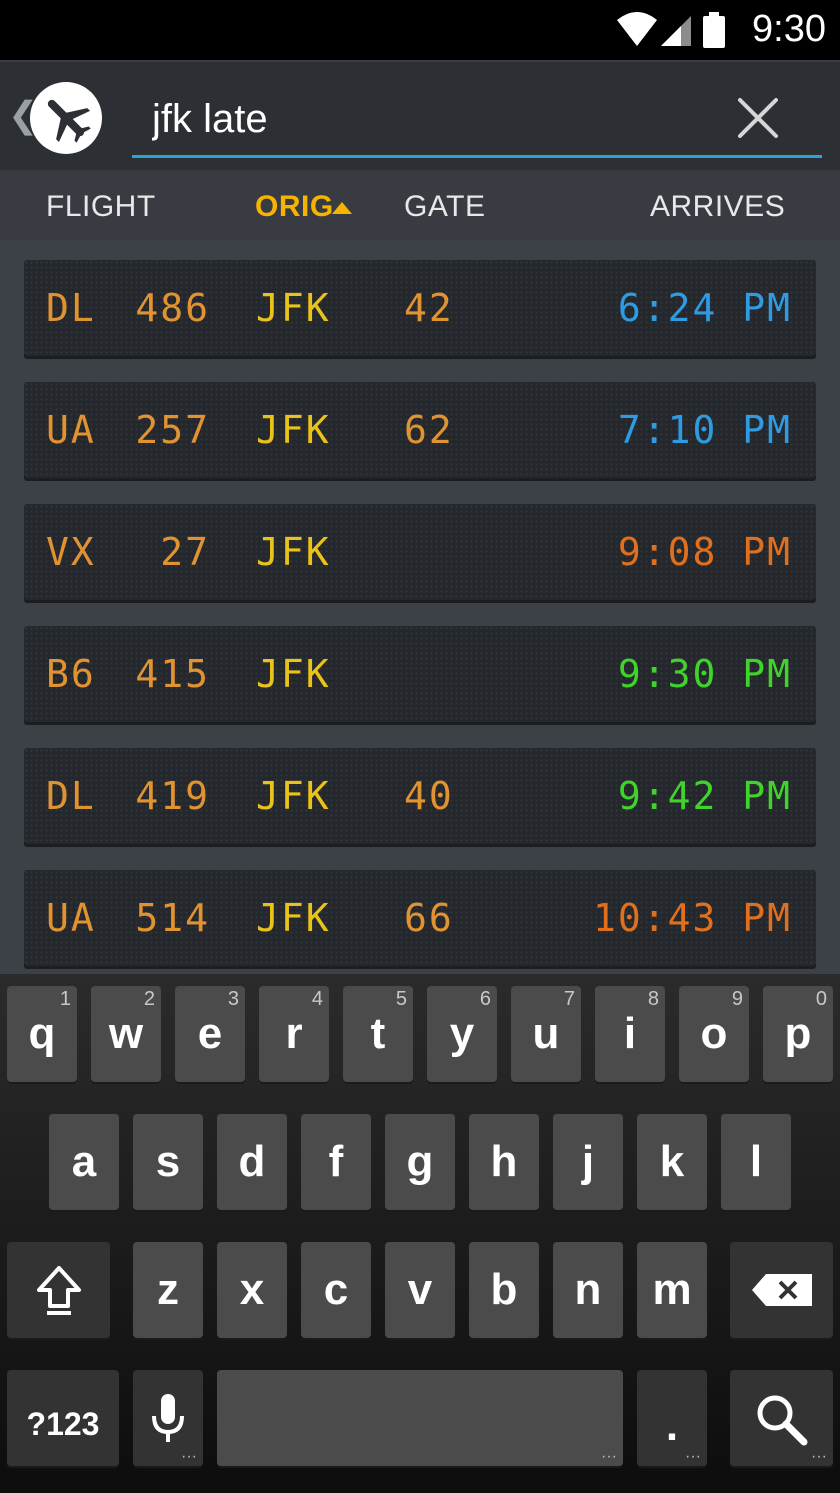 This screenshot has width=840, height=1493. What do you see at coordinates (126, 1034) in the screenshot?
I see `key-w: 2w` at bounding box center [126, 1034].